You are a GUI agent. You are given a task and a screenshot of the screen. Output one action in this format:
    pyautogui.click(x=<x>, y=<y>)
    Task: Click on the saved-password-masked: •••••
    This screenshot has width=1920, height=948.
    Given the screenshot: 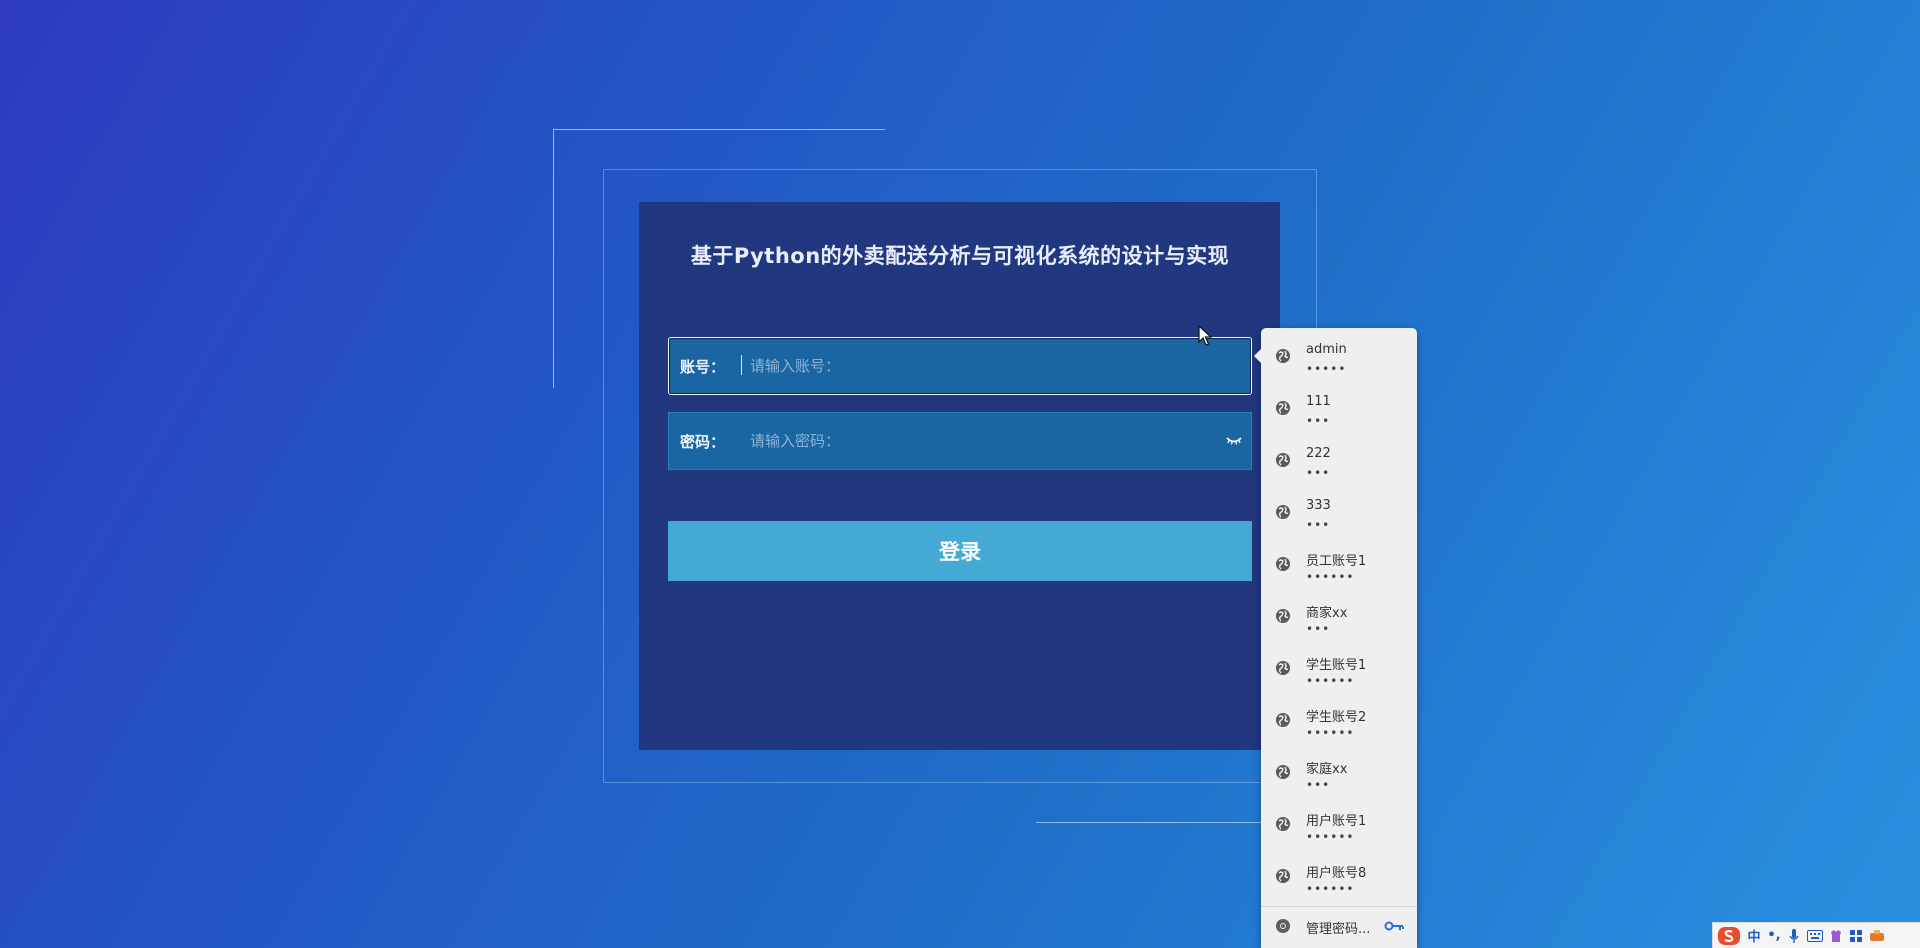 What is the action you would take?
    pyautogui.click(x=1326, y=369)
    